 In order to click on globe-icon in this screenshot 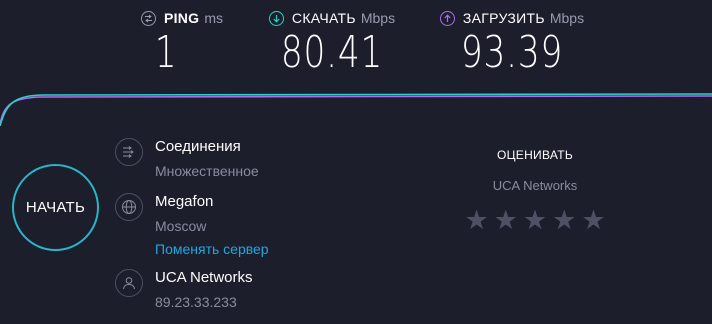, I will do `click(129, 207)`.